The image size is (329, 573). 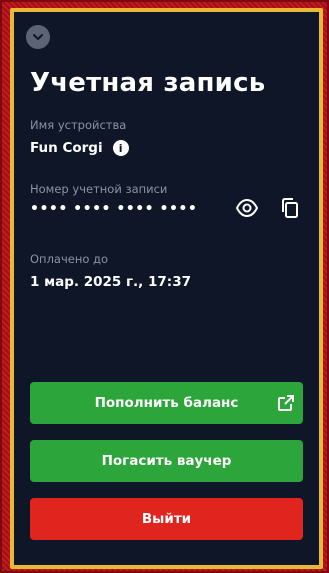 What do you see at coordinates (99, 189) in the screenshot?
I see `account-number-label: Номер учетной записи` at bounding box center [99, 189].